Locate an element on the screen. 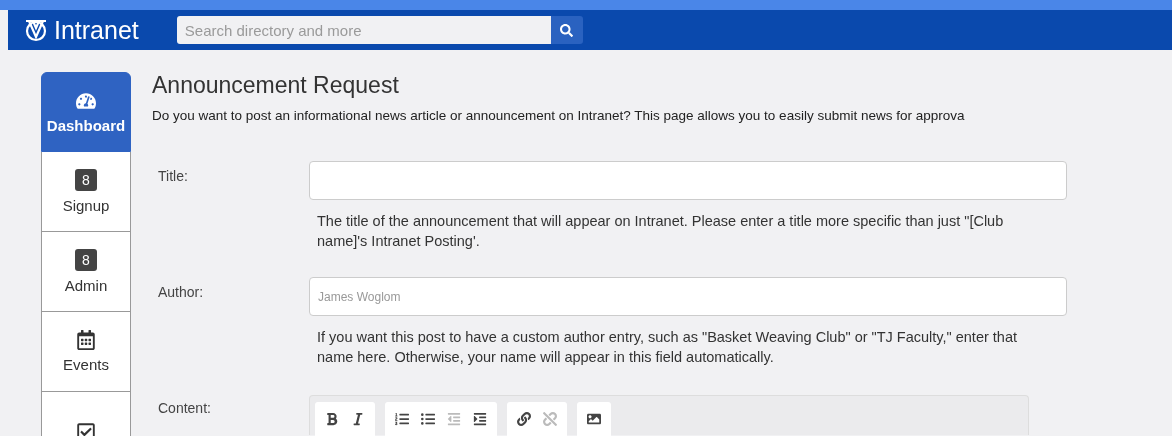 This screenshot has width=1172, height=436. help-text: The title of the announcement that will appear on Intranet. Please enter a title more specific than just "[Club name]'s Intranet Posting'. is located at coordinates (660, 231).